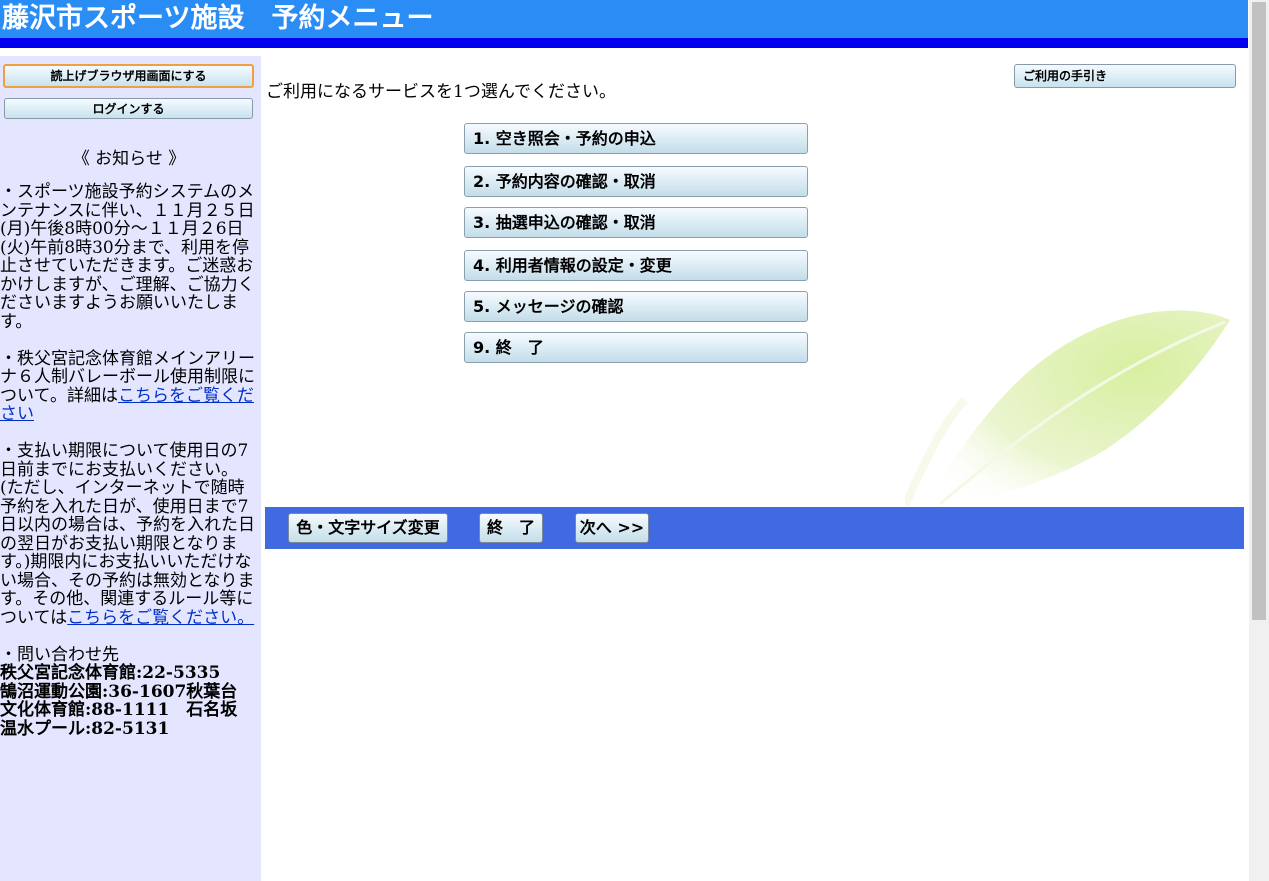 This screenshot has height=881, width=1269. What do you see at coordinates (636, 347) in the screenshot?
I see `menu-exit: 9. 終 了` at bounding box center [636, 347].